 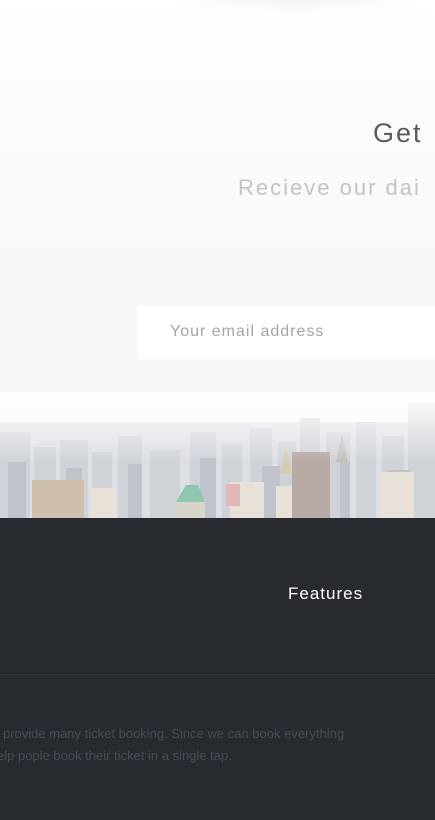 I want to click on email-input, so click(x=302, y=332).